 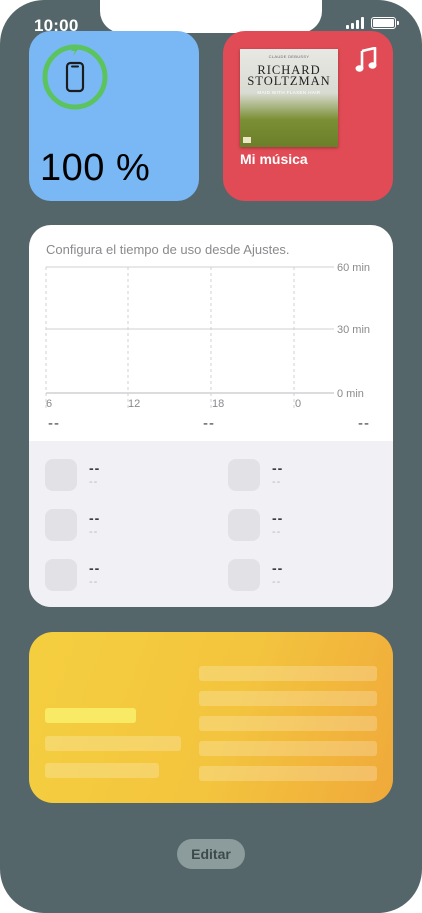 What do you see at coordinates (114, 116) in the screenshot?
I see `battery-widget: 100 %` at bounding box center [114, 116].